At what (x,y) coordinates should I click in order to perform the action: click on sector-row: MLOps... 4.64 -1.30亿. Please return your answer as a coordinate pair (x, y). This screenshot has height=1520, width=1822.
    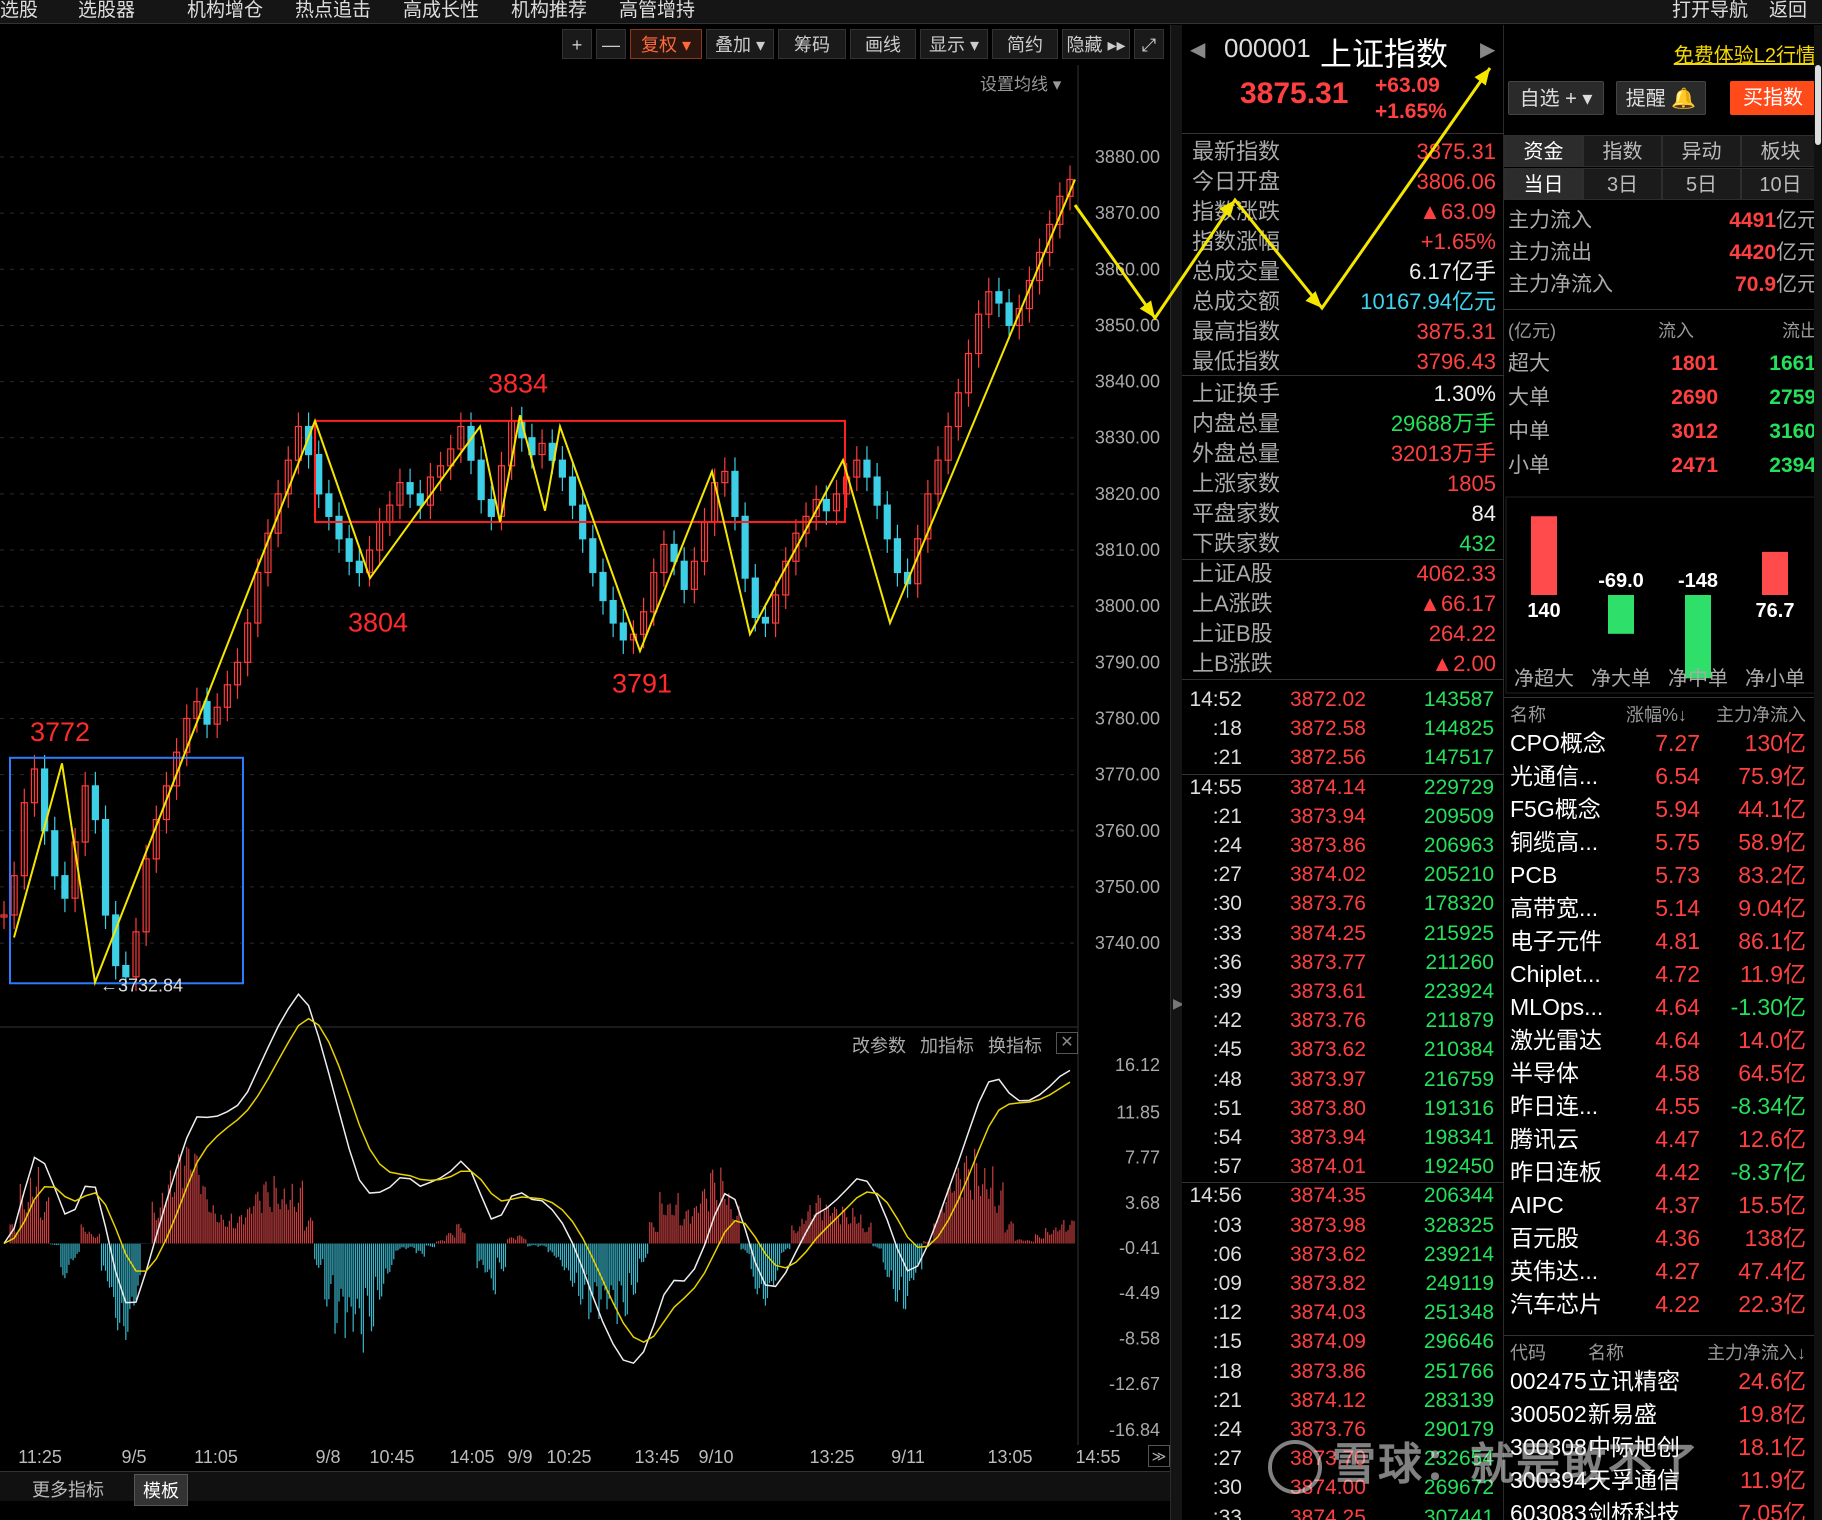
    Looking at the image, I should click on (1663, 1007).